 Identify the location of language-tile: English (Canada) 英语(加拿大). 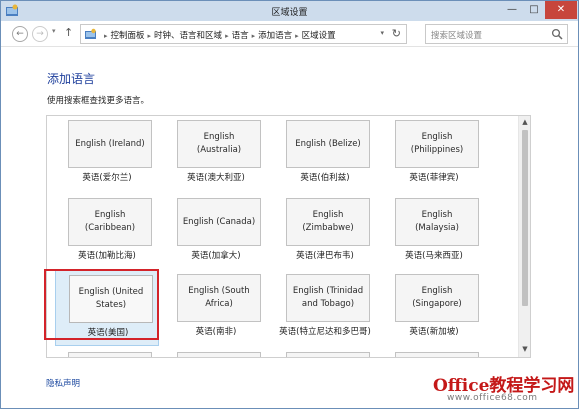
(216, 232).